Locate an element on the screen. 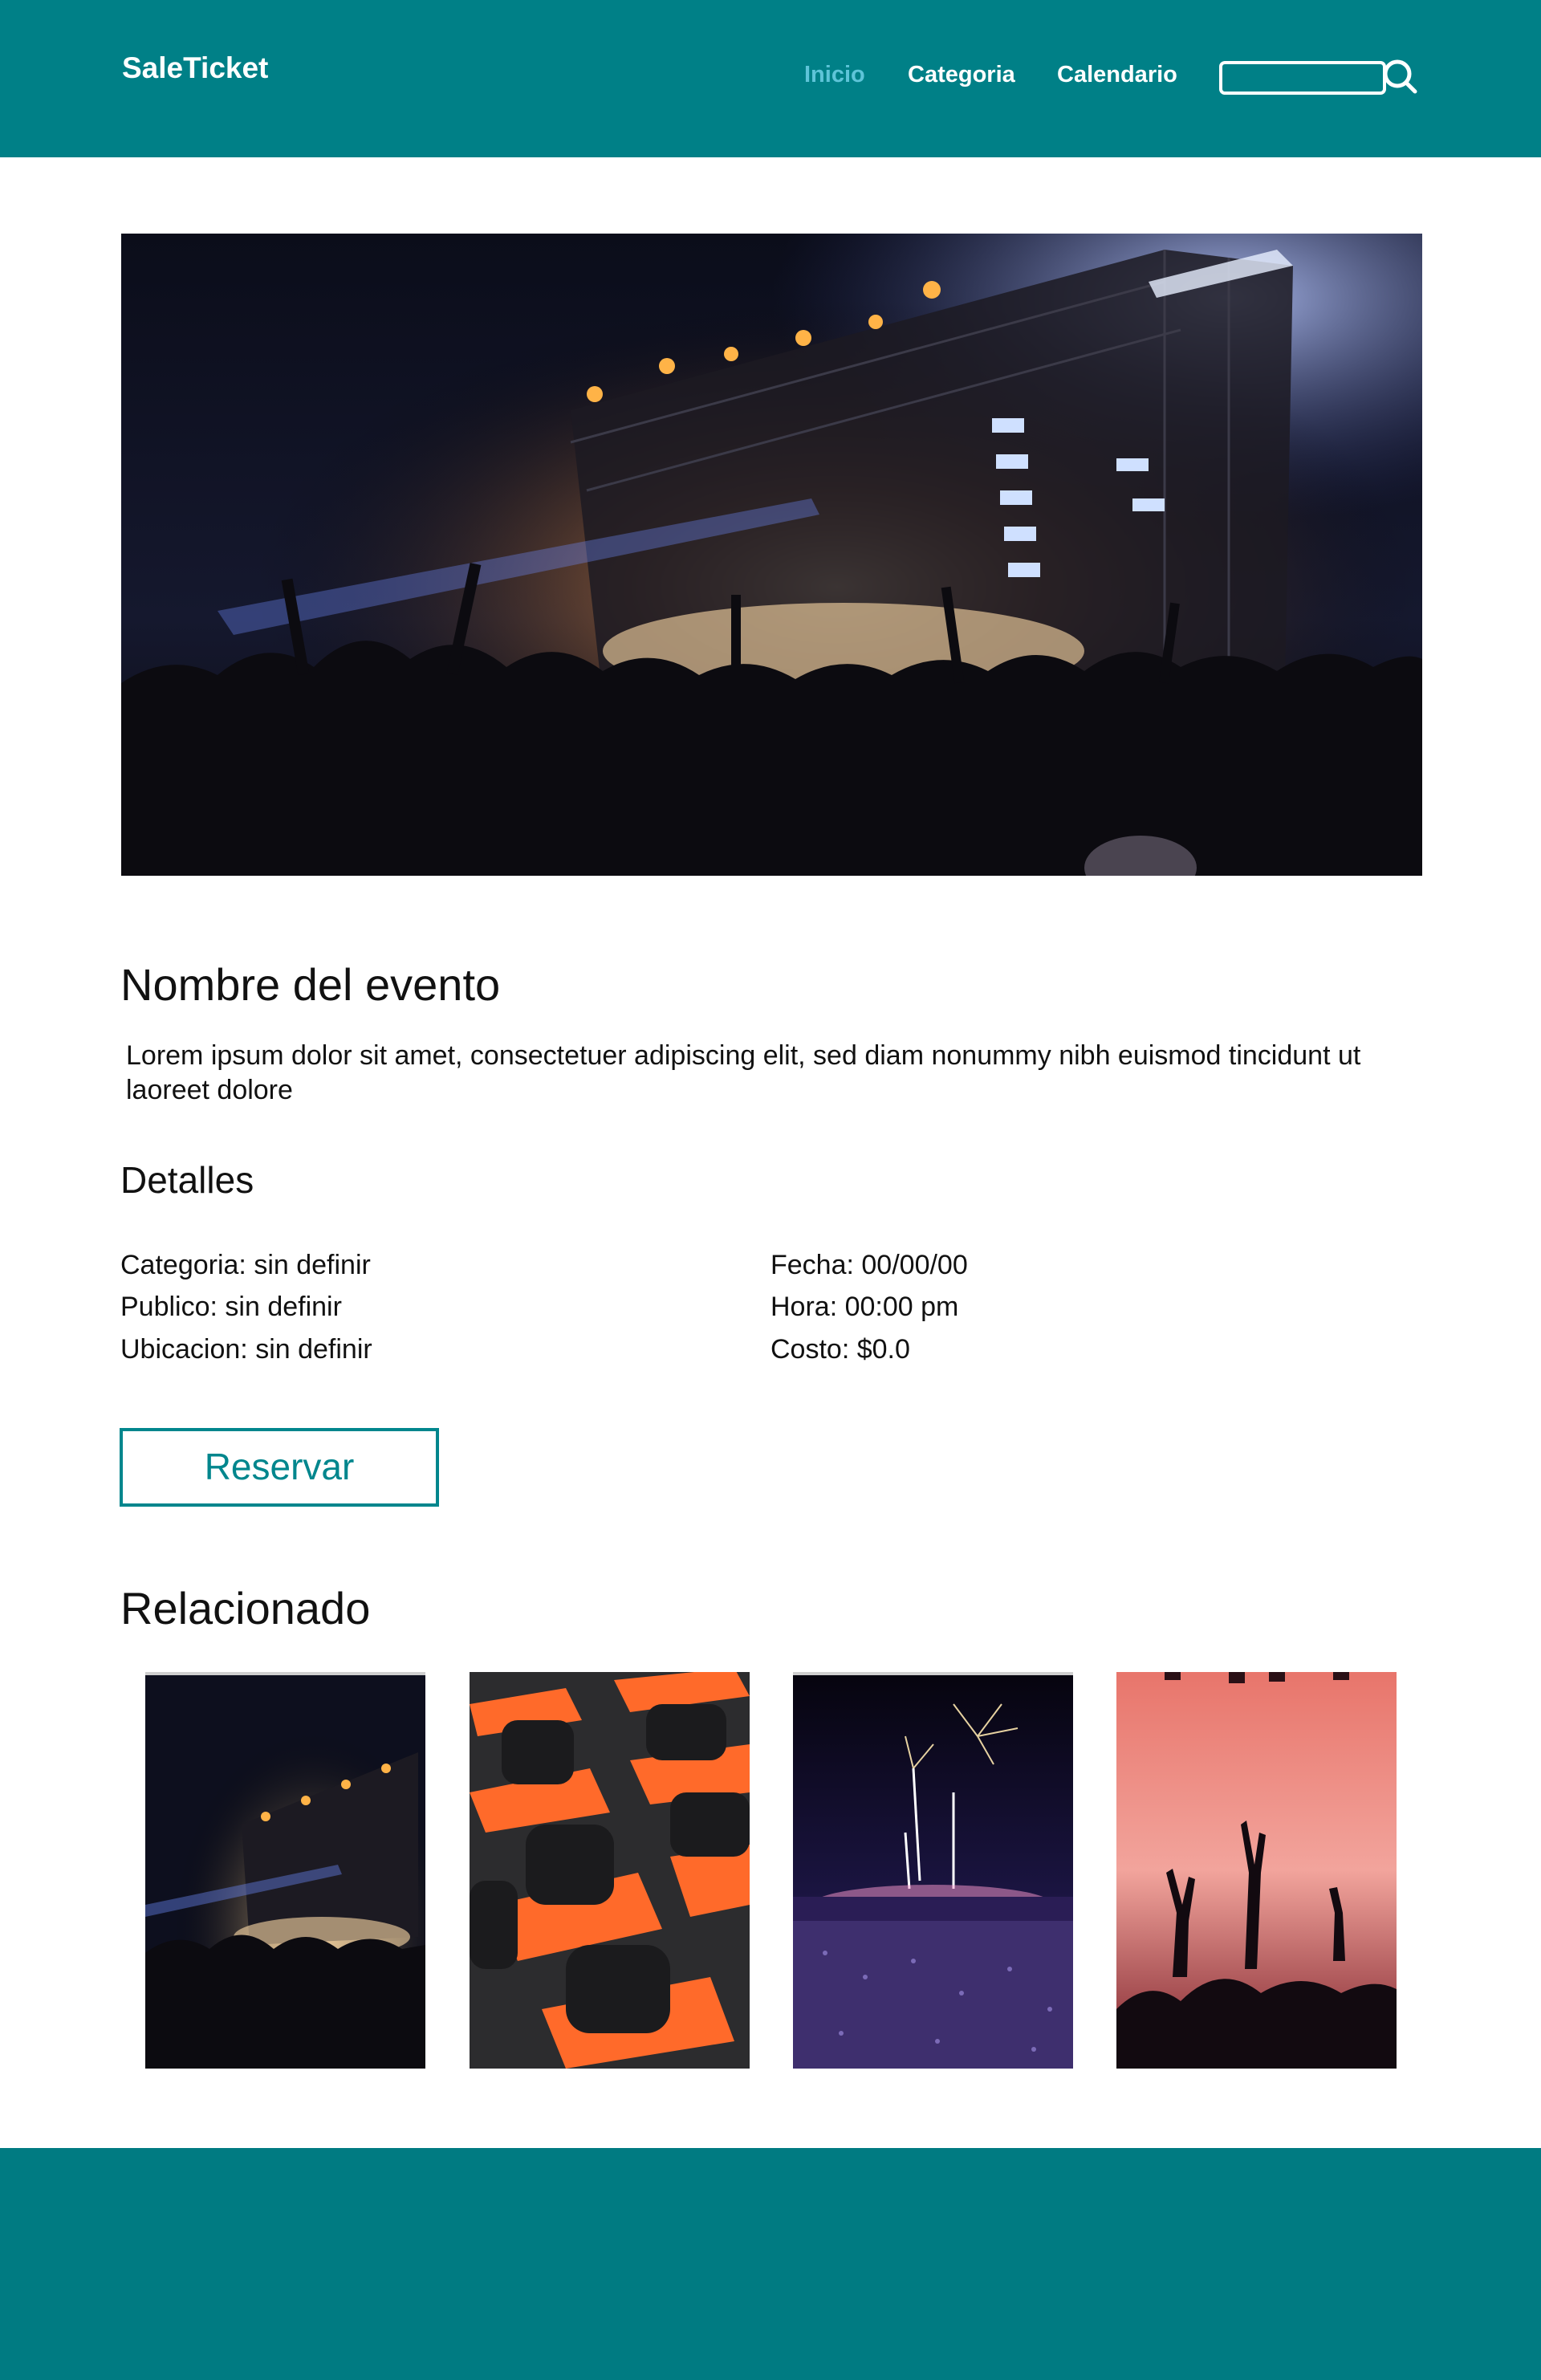 The width and height of the screenshot is (1541, 2380). nav-calendario: Calendario is located at coordinates (1117, 75).